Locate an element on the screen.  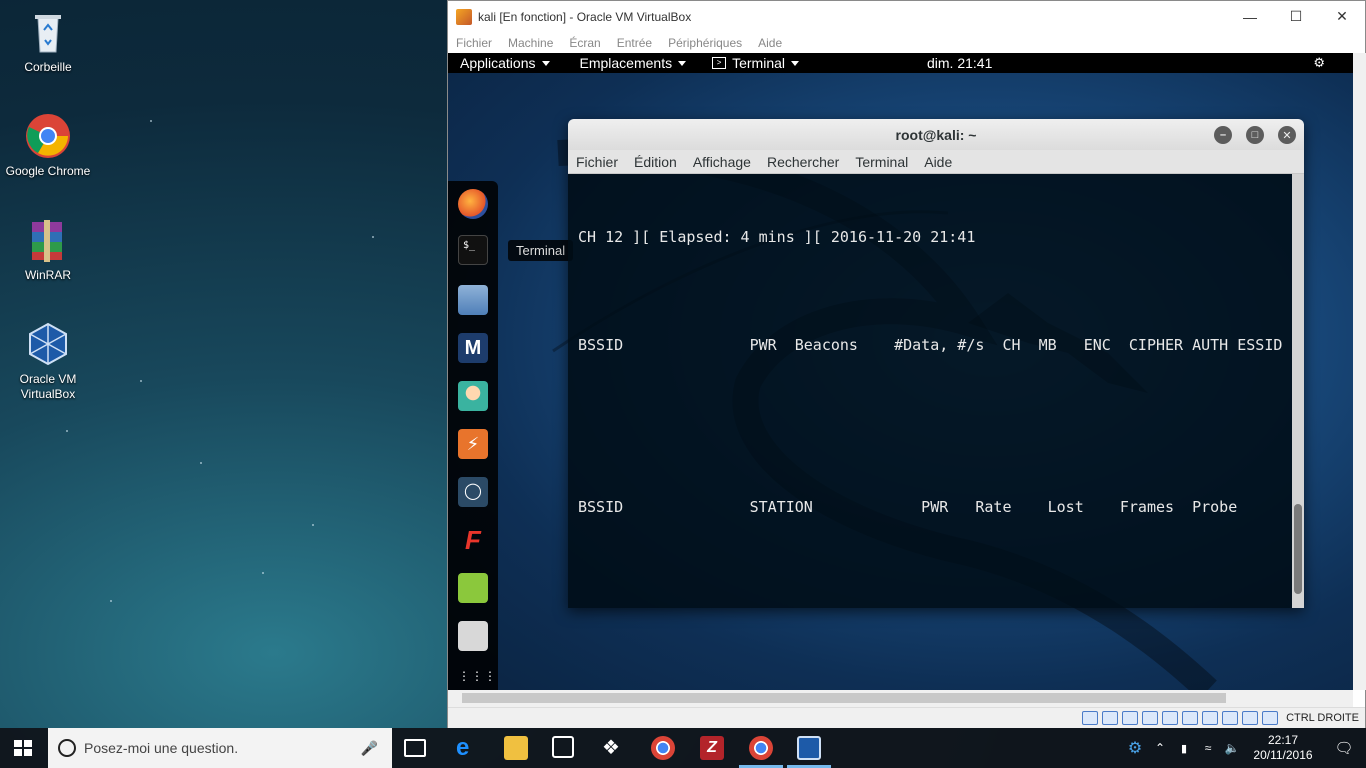
cortana-icon is located at coordinates (67, 748).